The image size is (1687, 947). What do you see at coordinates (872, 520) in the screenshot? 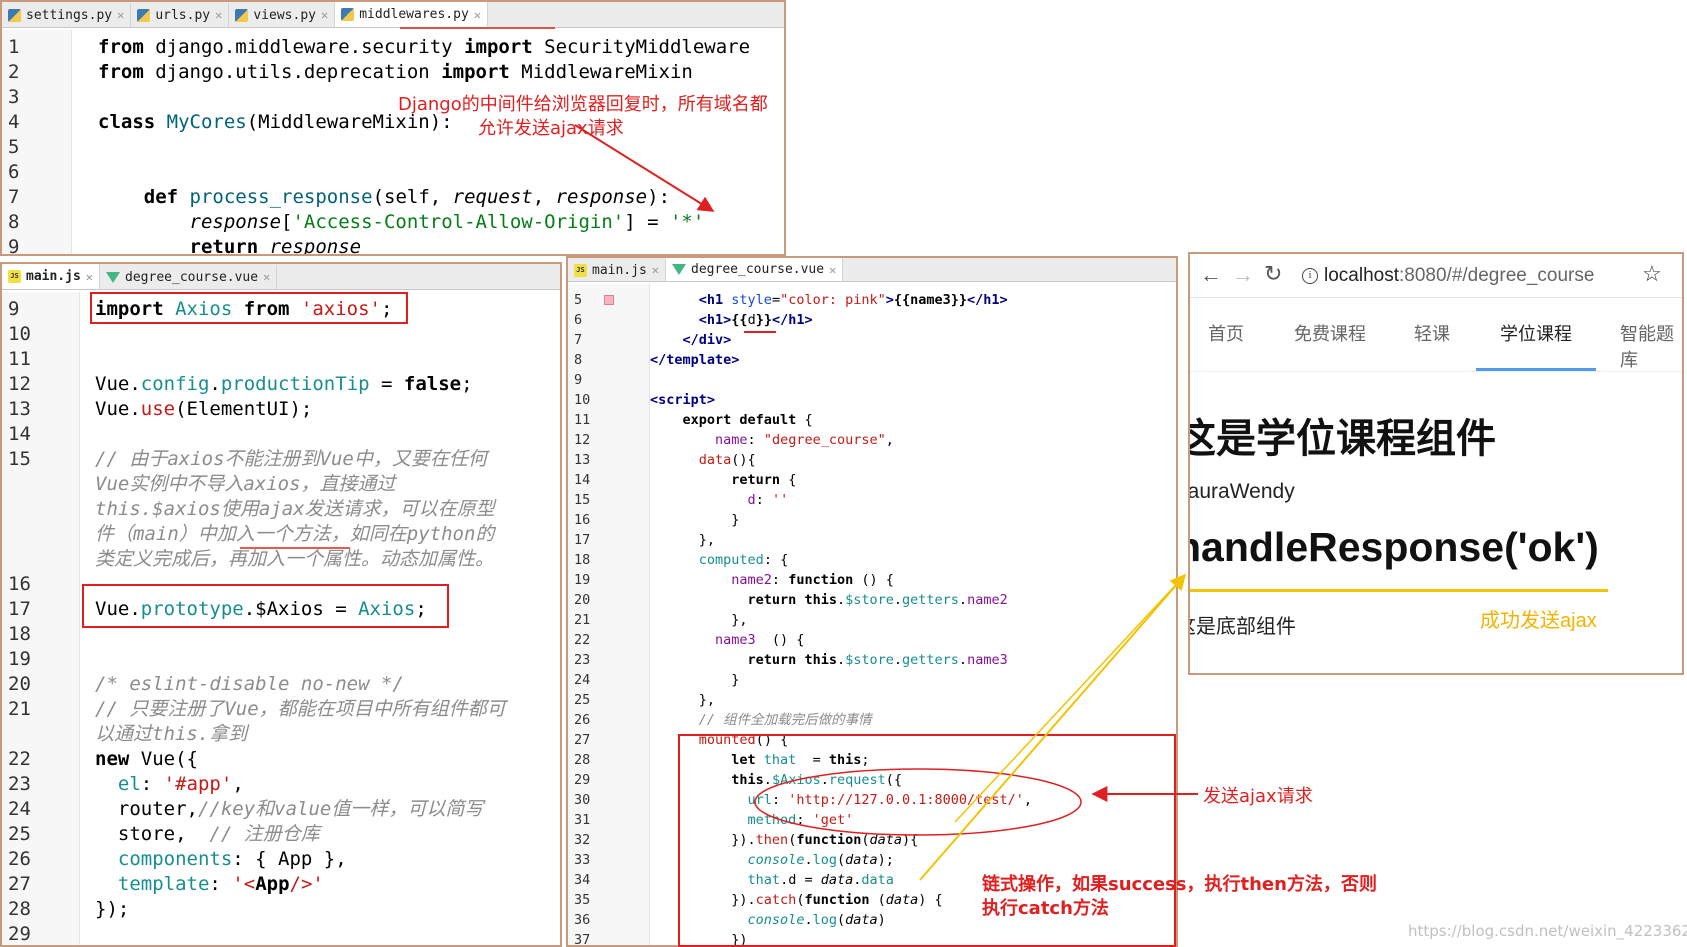
I see `code-line: 16 }` at bounding box center [872, 520].